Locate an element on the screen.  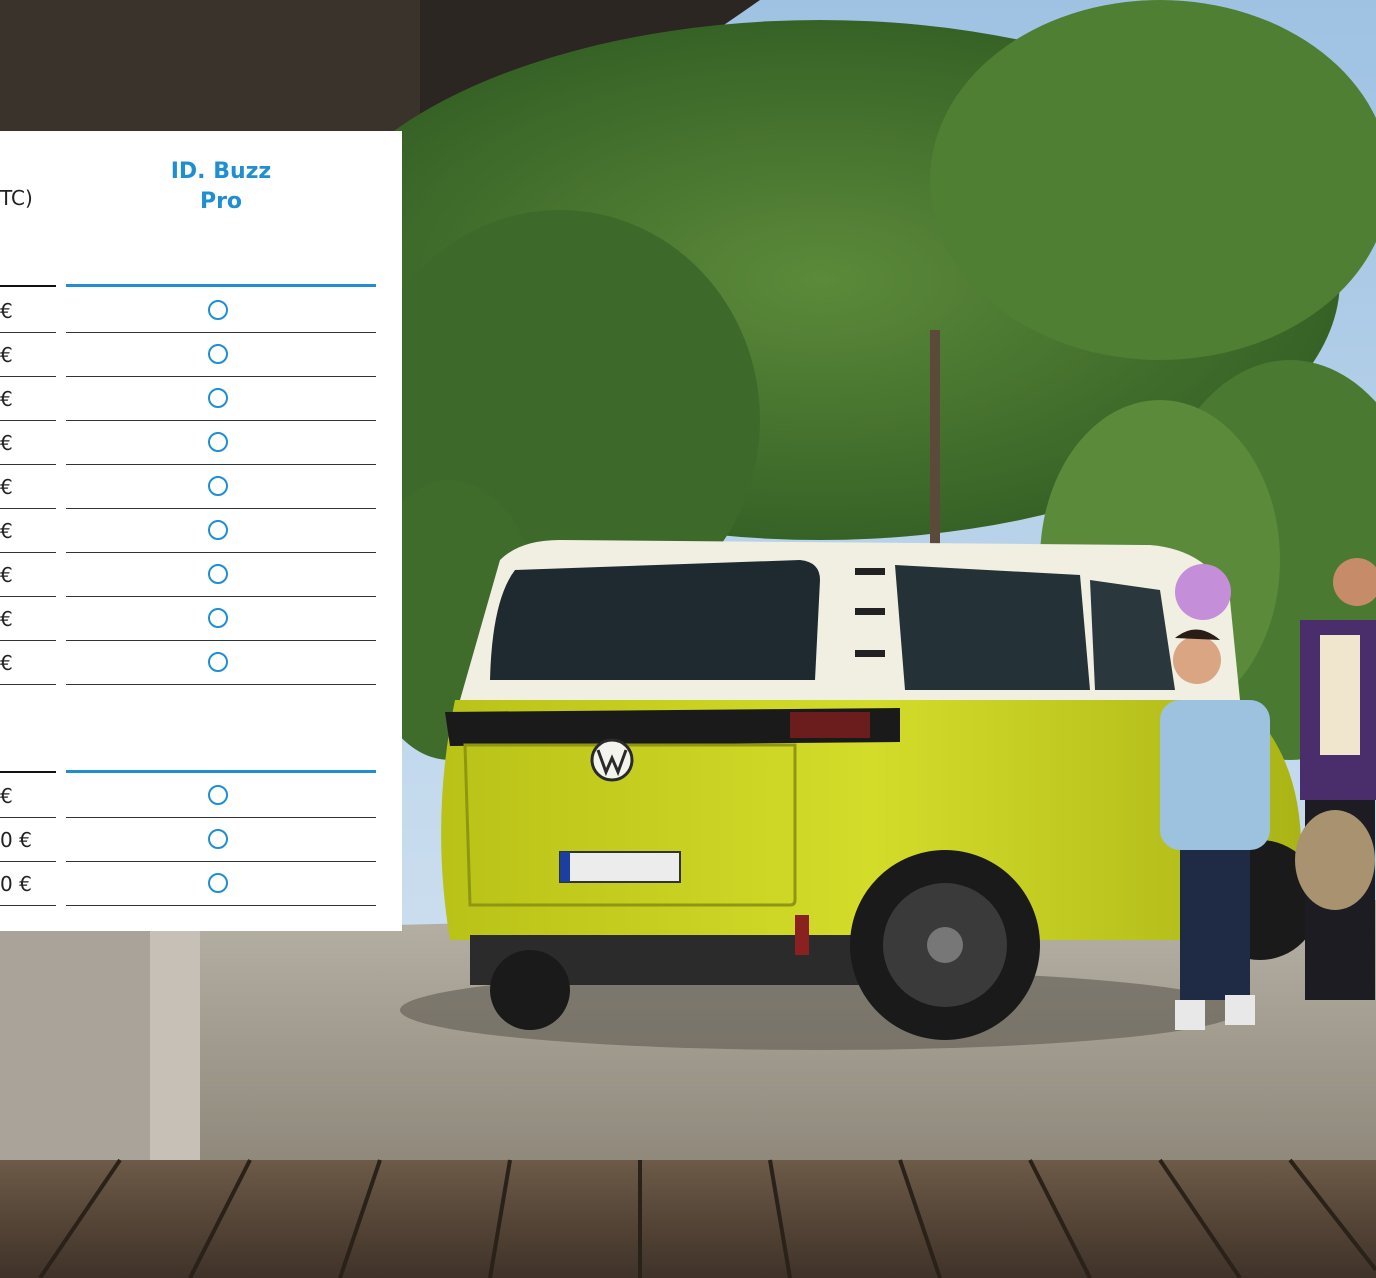
column-header-id-buzz-pro: ID. Buzz Pro is located at coordinates (221, 187).